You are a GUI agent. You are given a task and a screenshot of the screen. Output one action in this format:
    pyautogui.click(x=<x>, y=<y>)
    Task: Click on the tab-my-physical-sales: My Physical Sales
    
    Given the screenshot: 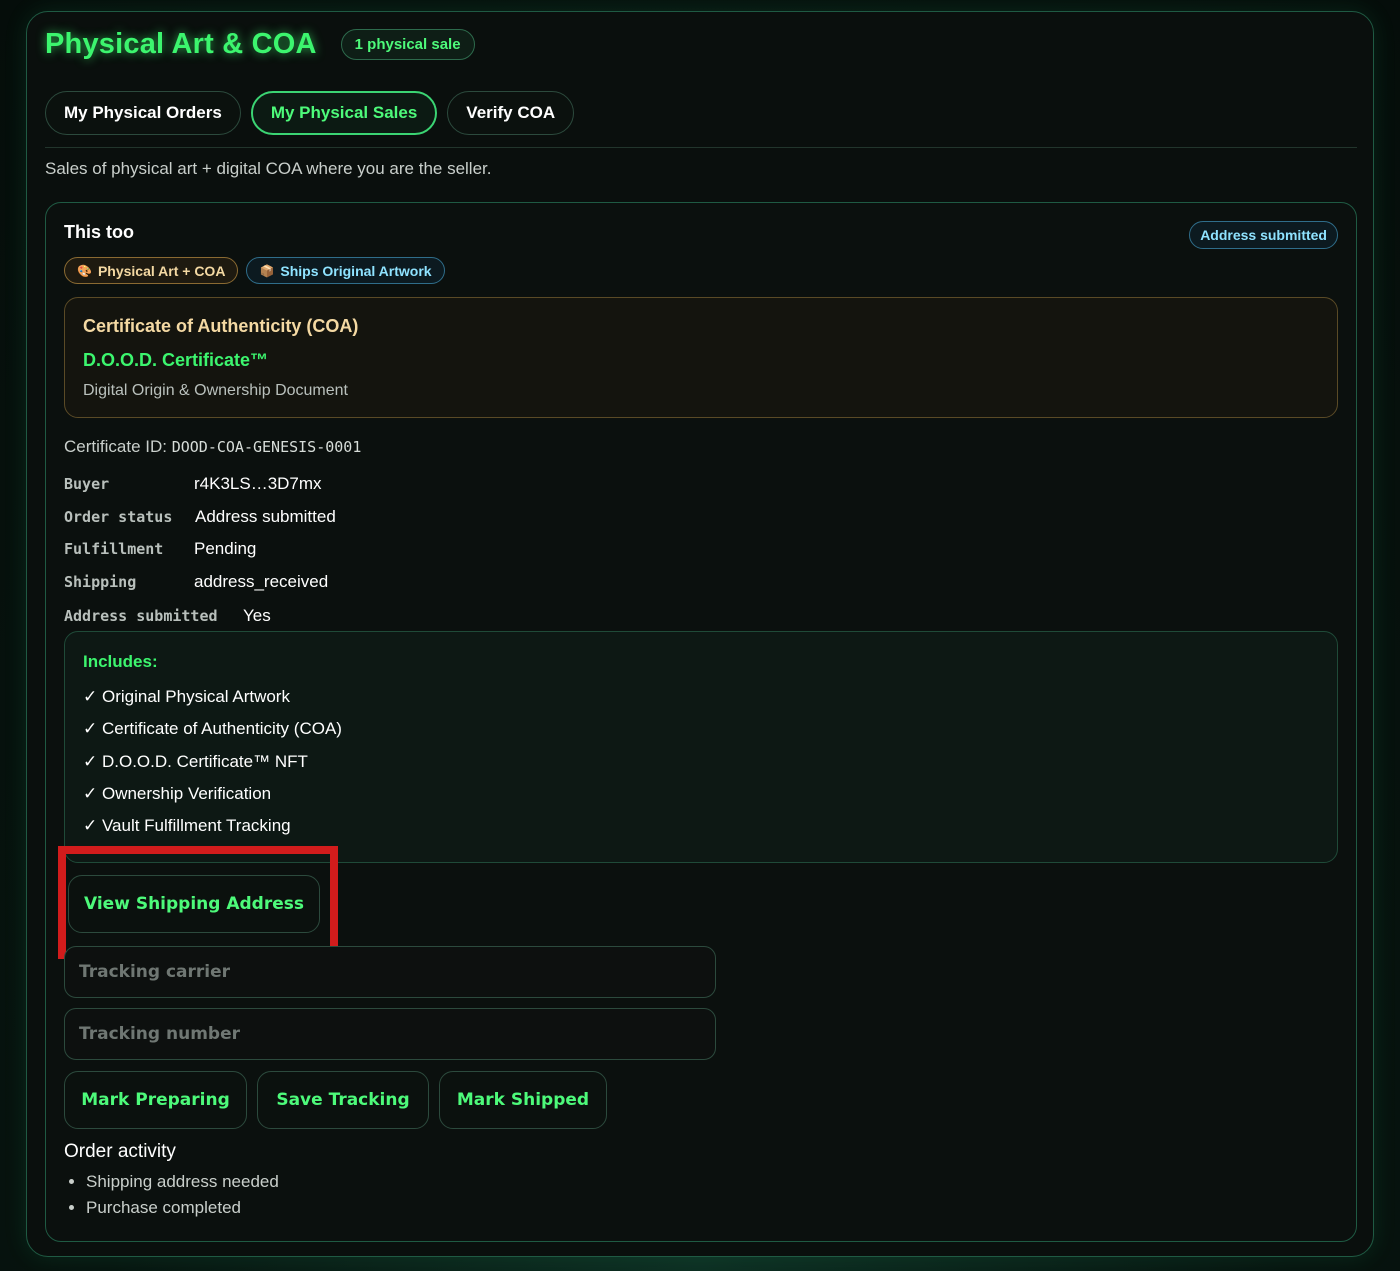 What is the action you would take?
    pyautogui.click(x=344, y=113)
    